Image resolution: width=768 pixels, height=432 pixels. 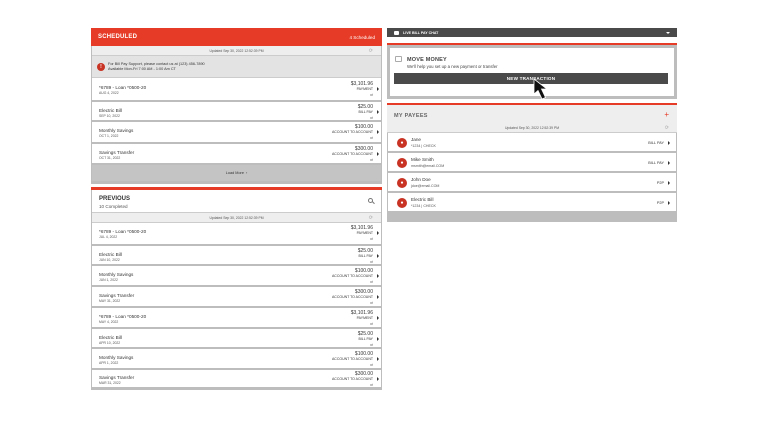 What do you see at coordinates (541, 89) in the screenshot?
I see `mouse-cursor-icon` at bounding box center [541, 89].